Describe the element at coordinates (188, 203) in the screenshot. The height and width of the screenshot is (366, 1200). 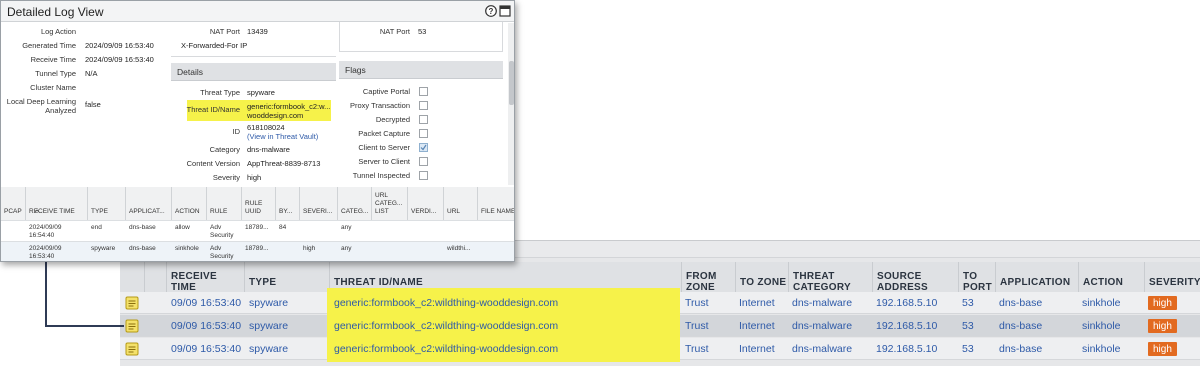
I see `mini-header: ACTION` at that location.